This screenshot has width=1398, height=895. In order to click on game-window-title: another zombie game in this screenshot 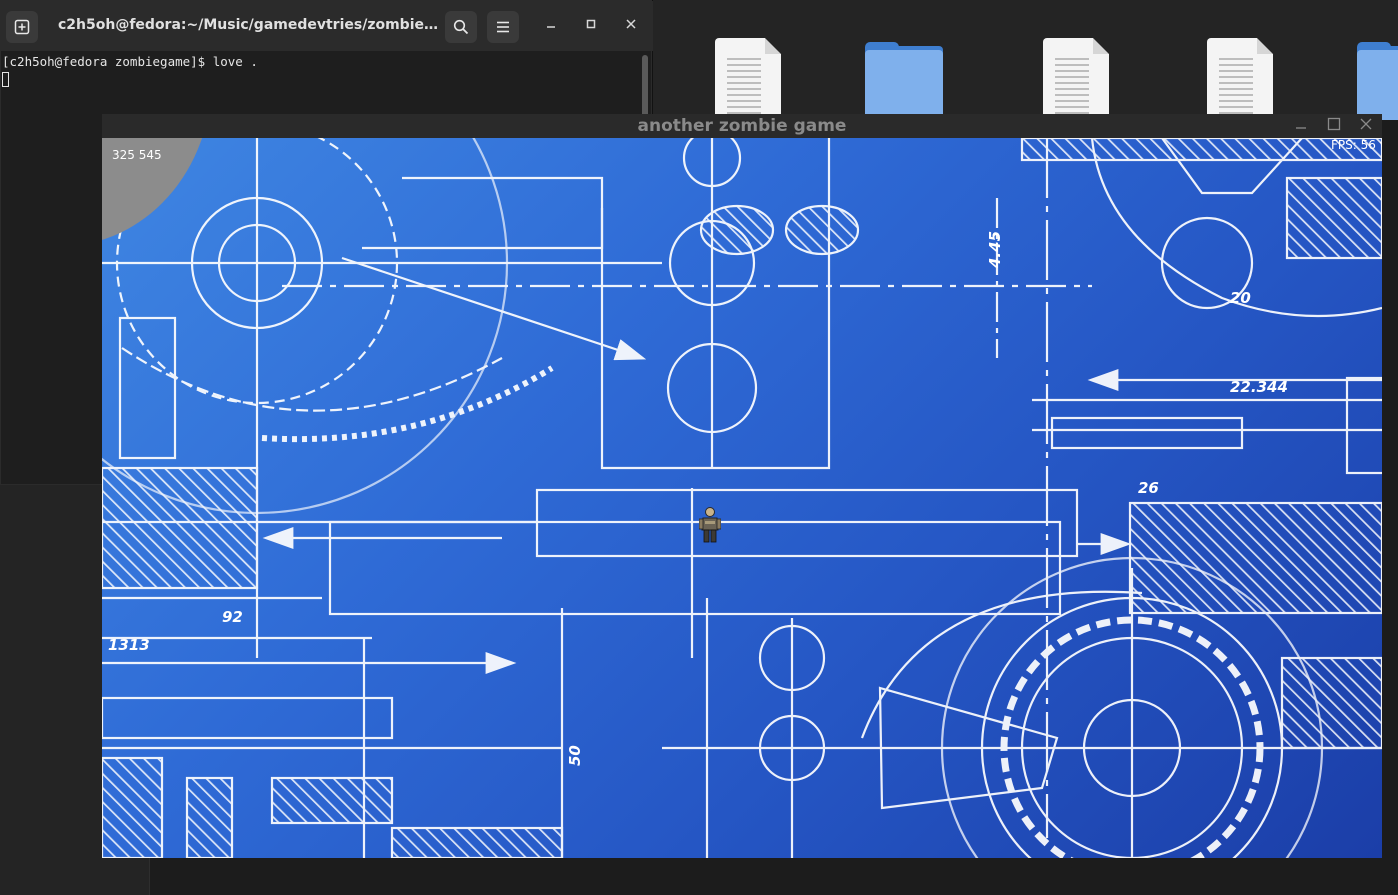, I will do `click(742, 126)`.